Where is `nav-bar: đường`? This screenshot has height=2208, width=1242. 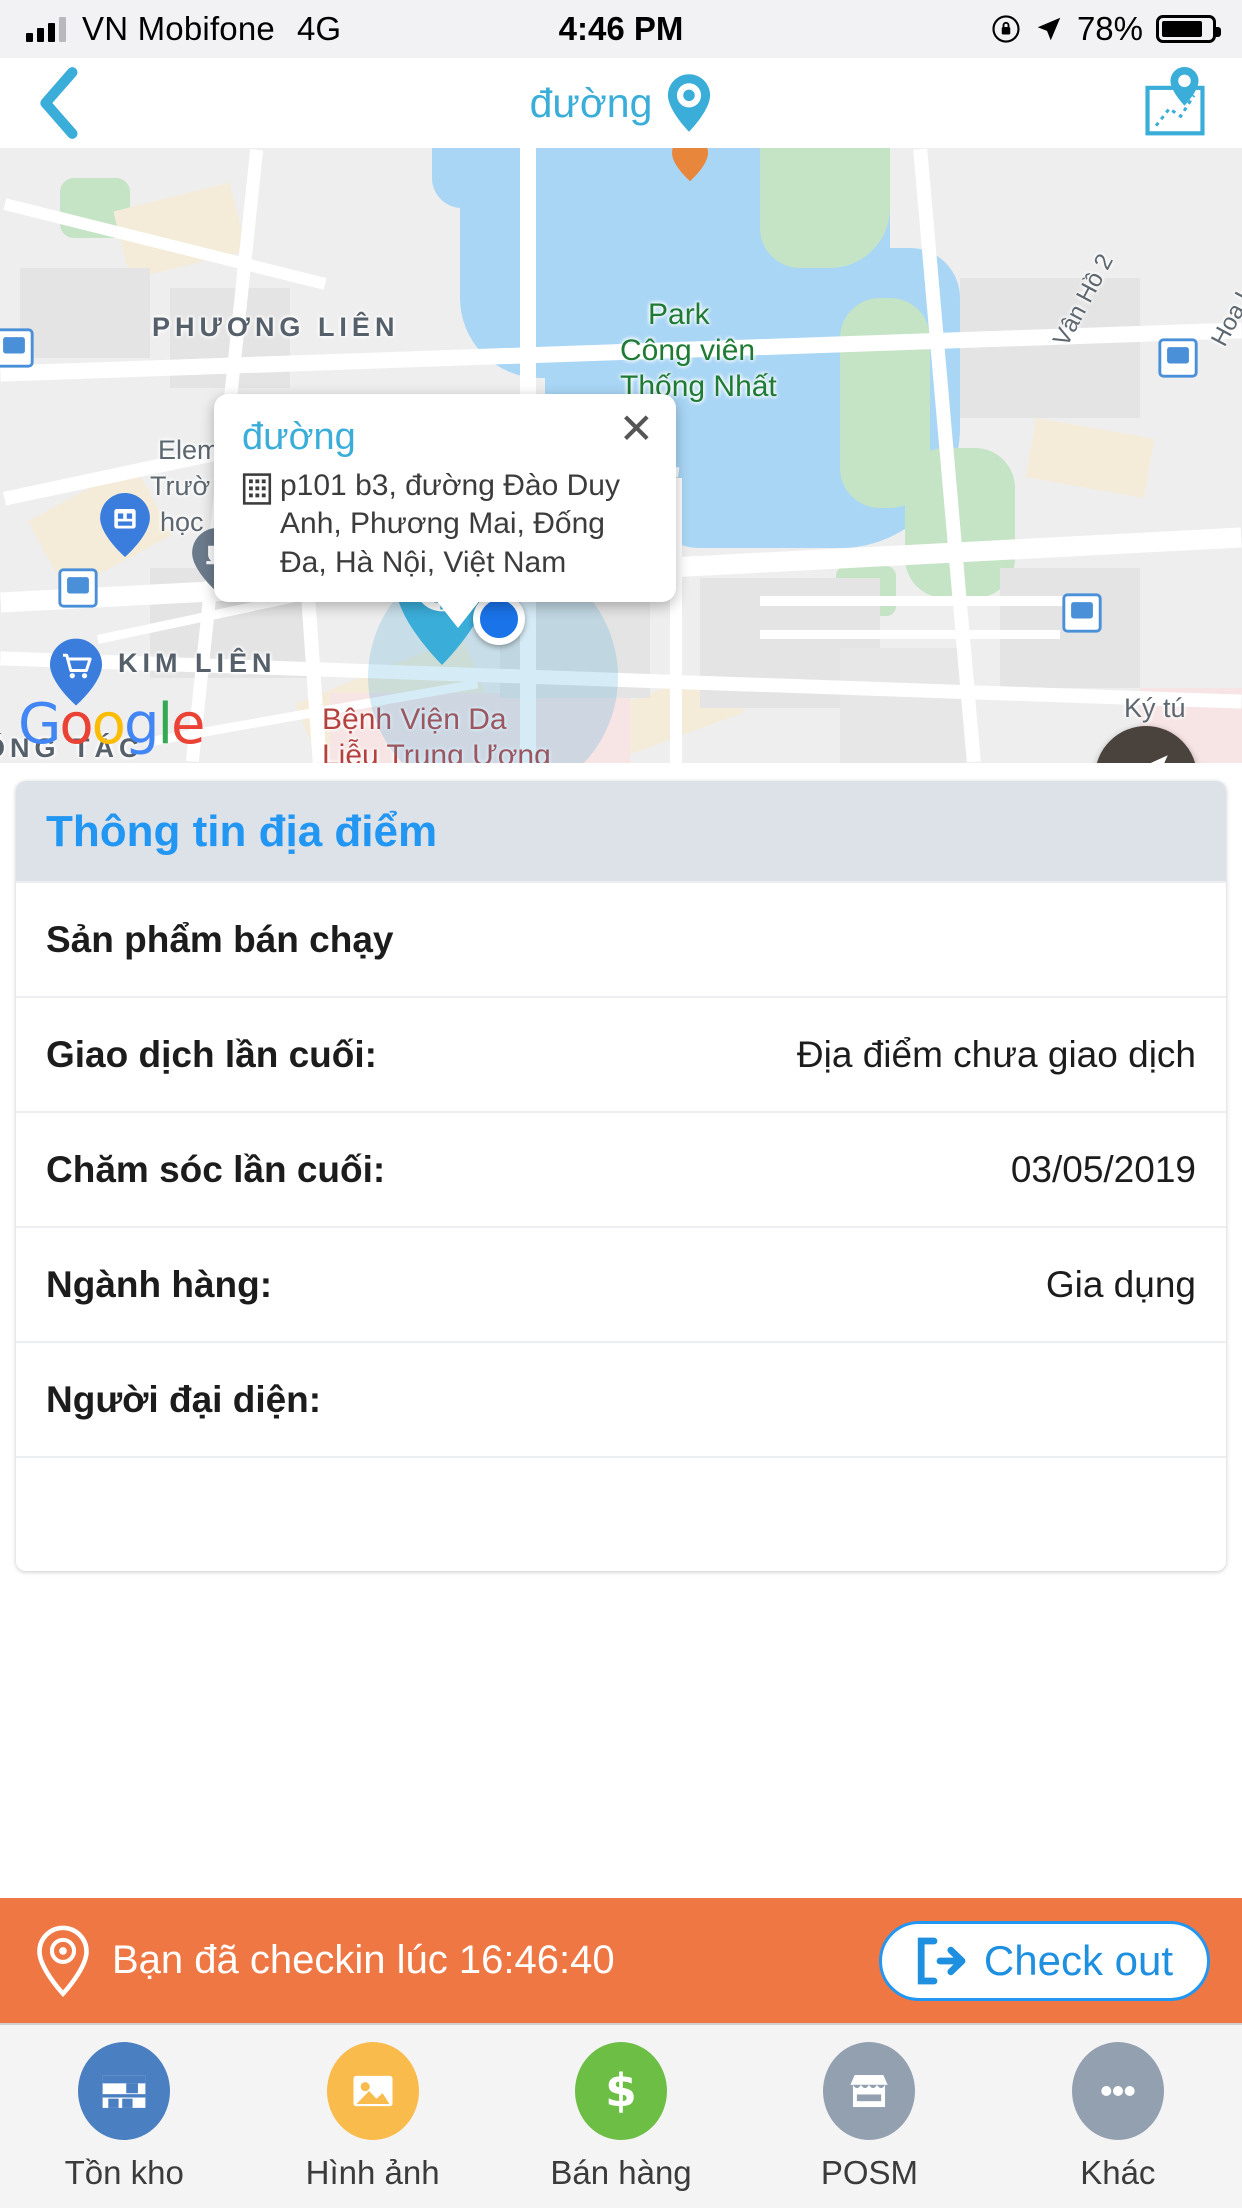 nav-bar: đường is located at coordinates (621, 103).